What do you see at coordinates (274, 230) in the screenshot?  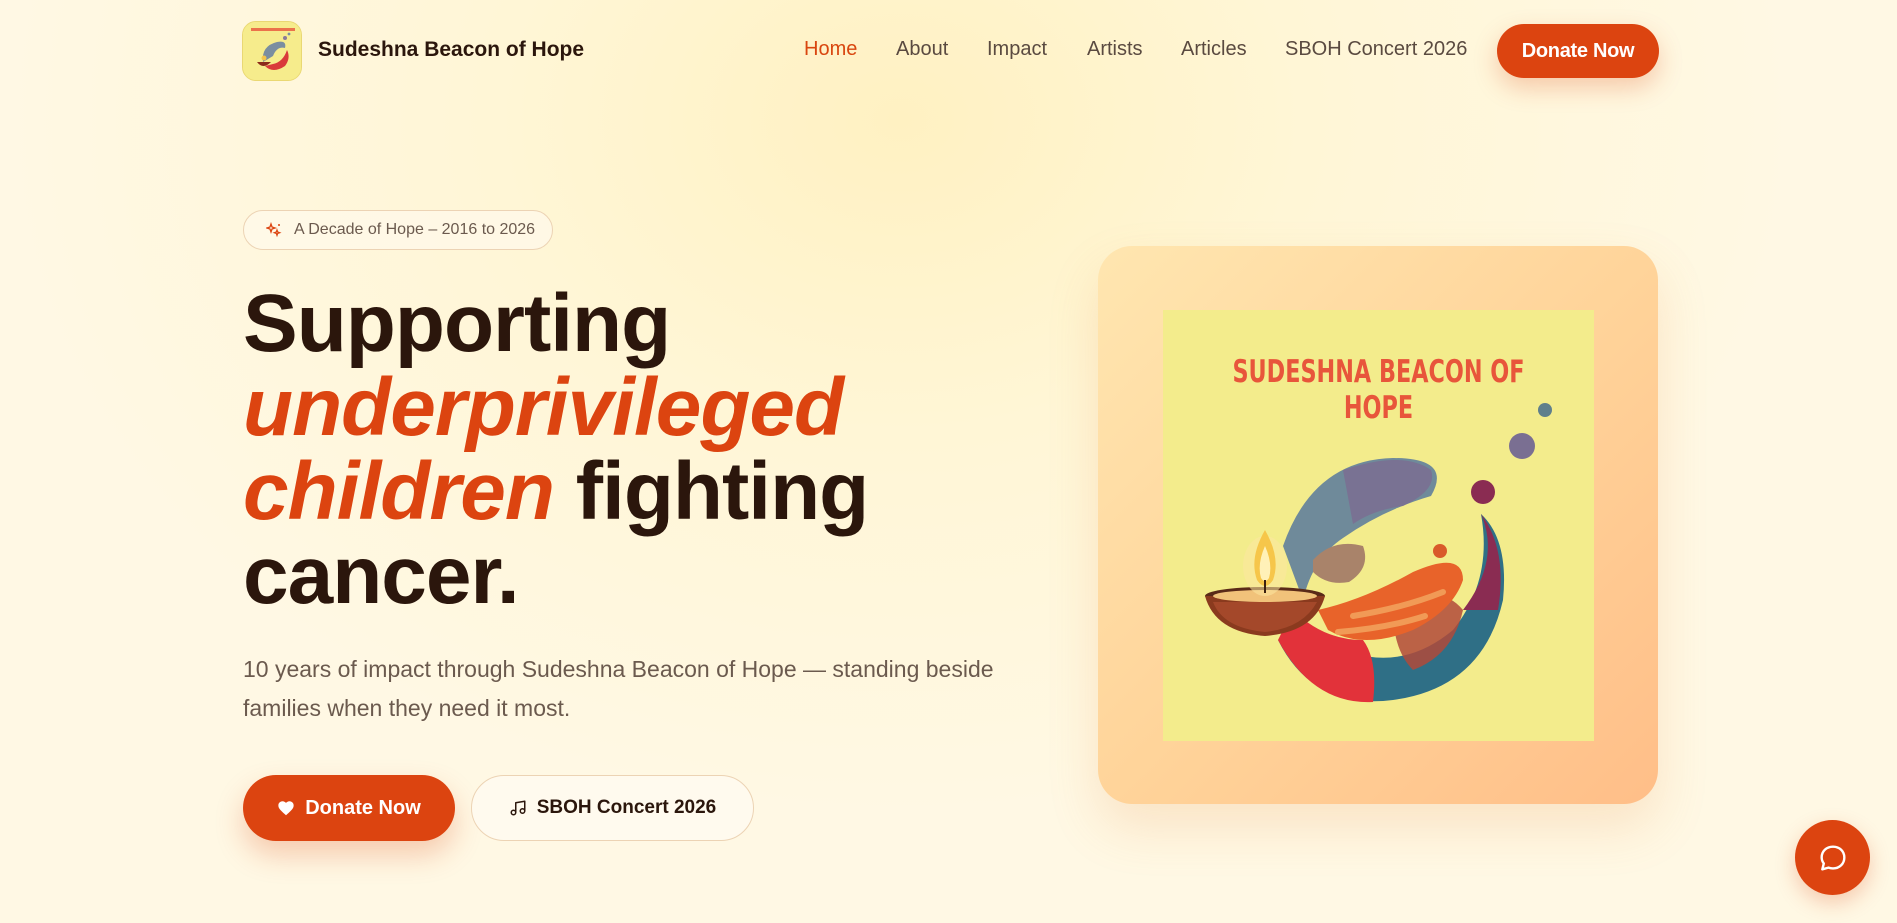 I see `sparkle-icon` at bounding box center [274, 230].